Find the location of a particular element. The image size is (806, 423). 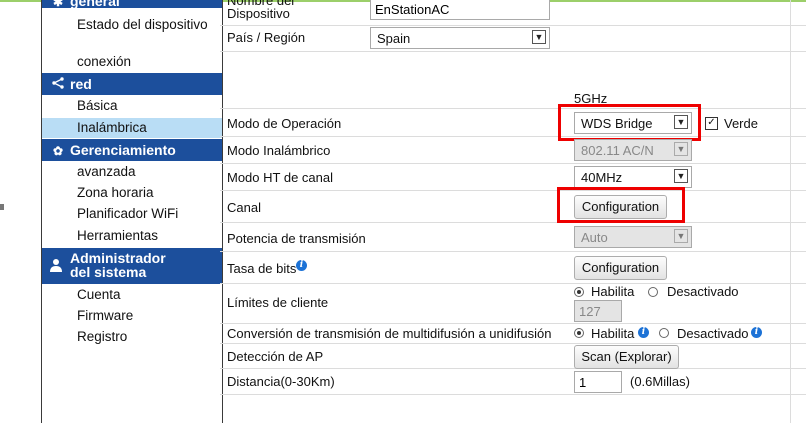

settings-icon: ✱ is located at coordinates (58, 4).